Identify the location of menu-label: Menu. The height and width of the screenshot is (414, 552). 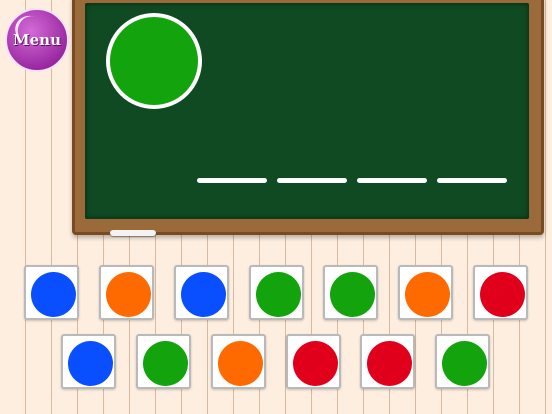
(37, 40).